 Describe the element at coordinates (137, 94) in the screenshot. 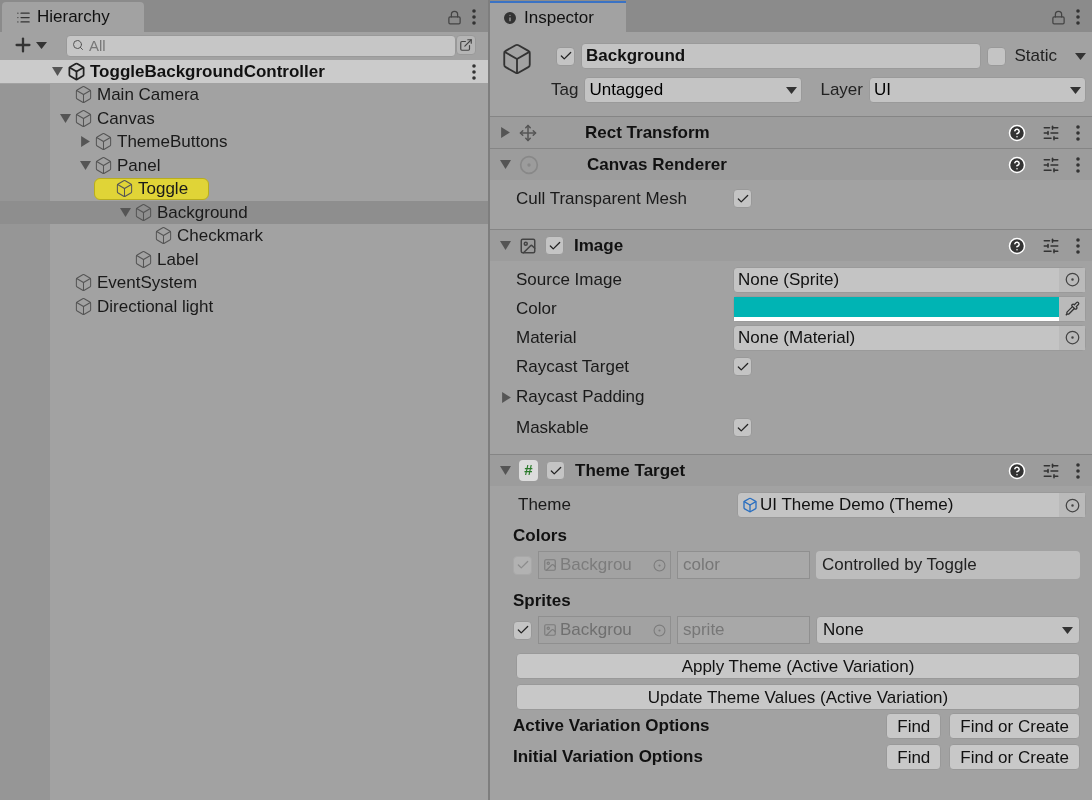

I see `tree-item: Main Camera` at that location.